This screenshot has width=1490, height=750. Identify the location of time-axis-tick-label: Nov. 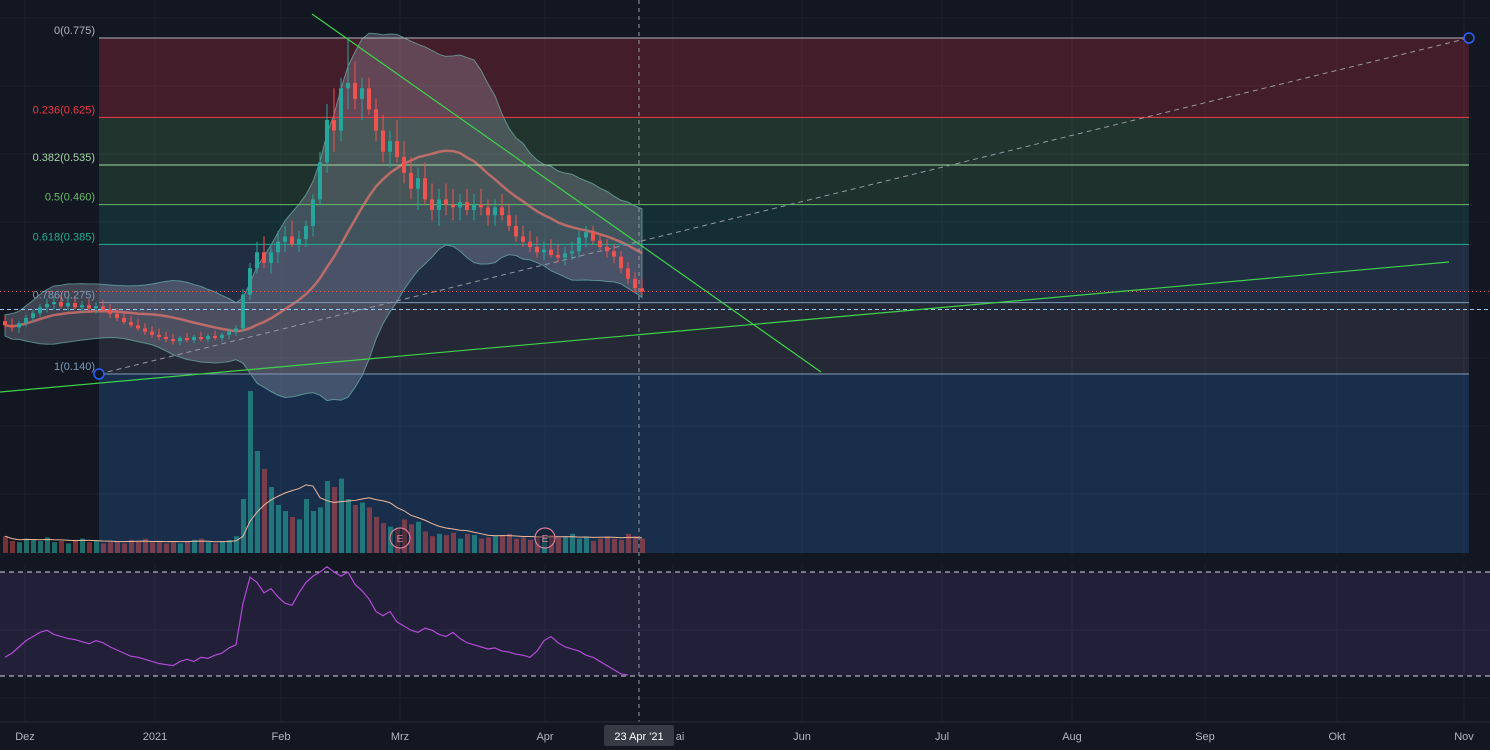
(1464, 737).